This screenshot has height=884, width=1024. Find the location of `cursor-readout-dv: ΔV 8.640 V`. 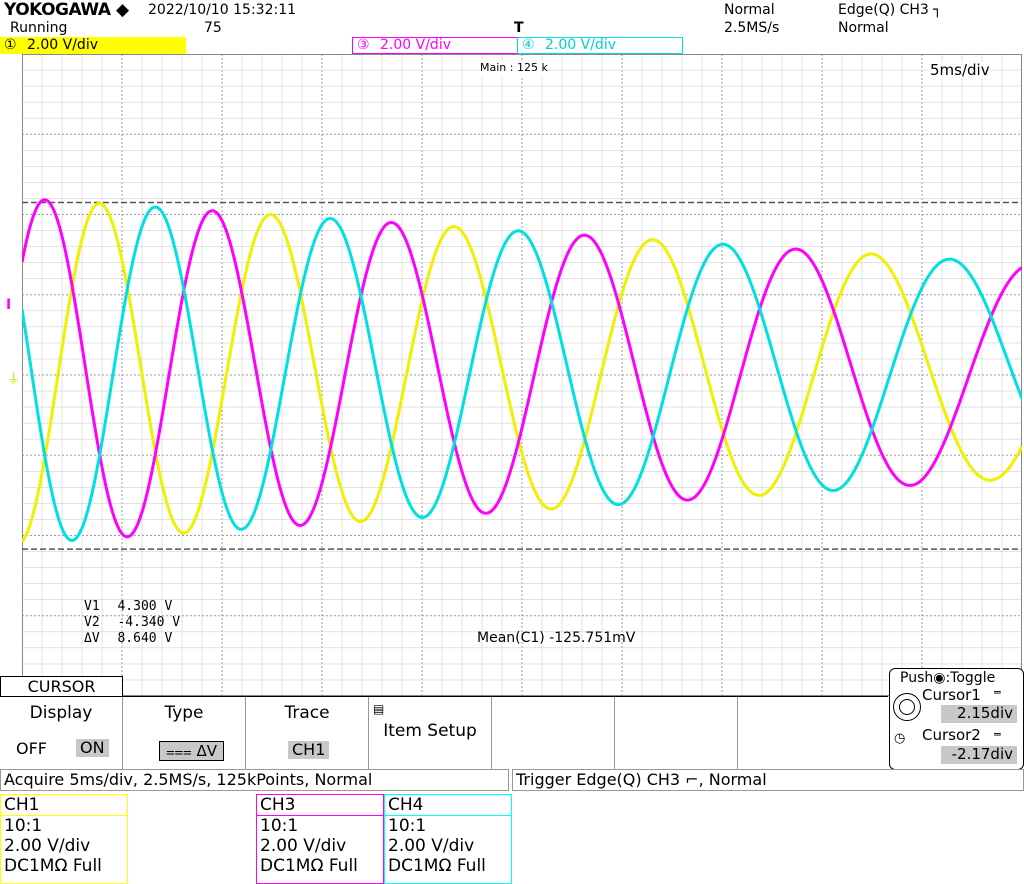

cursor-readout-dv: ΔV 8.640 V is located at coordinates (128, 639).